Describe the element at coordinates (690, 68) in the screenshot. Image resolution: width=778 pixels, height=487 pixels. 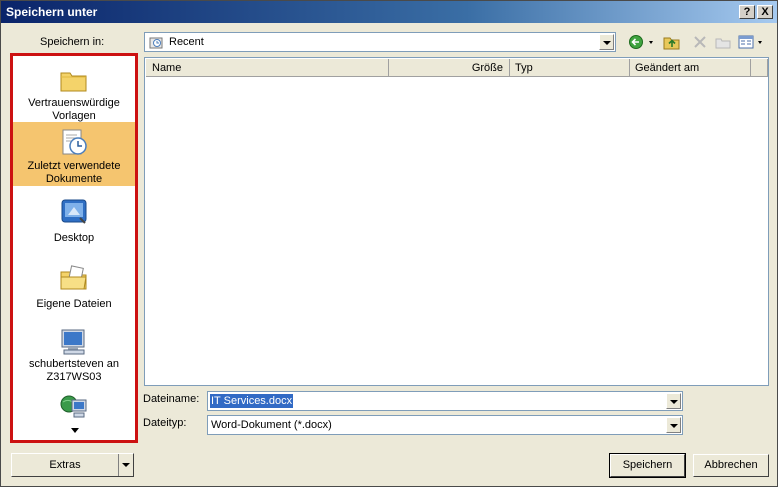
I see `column-header-modified: Geändert am` at that location.